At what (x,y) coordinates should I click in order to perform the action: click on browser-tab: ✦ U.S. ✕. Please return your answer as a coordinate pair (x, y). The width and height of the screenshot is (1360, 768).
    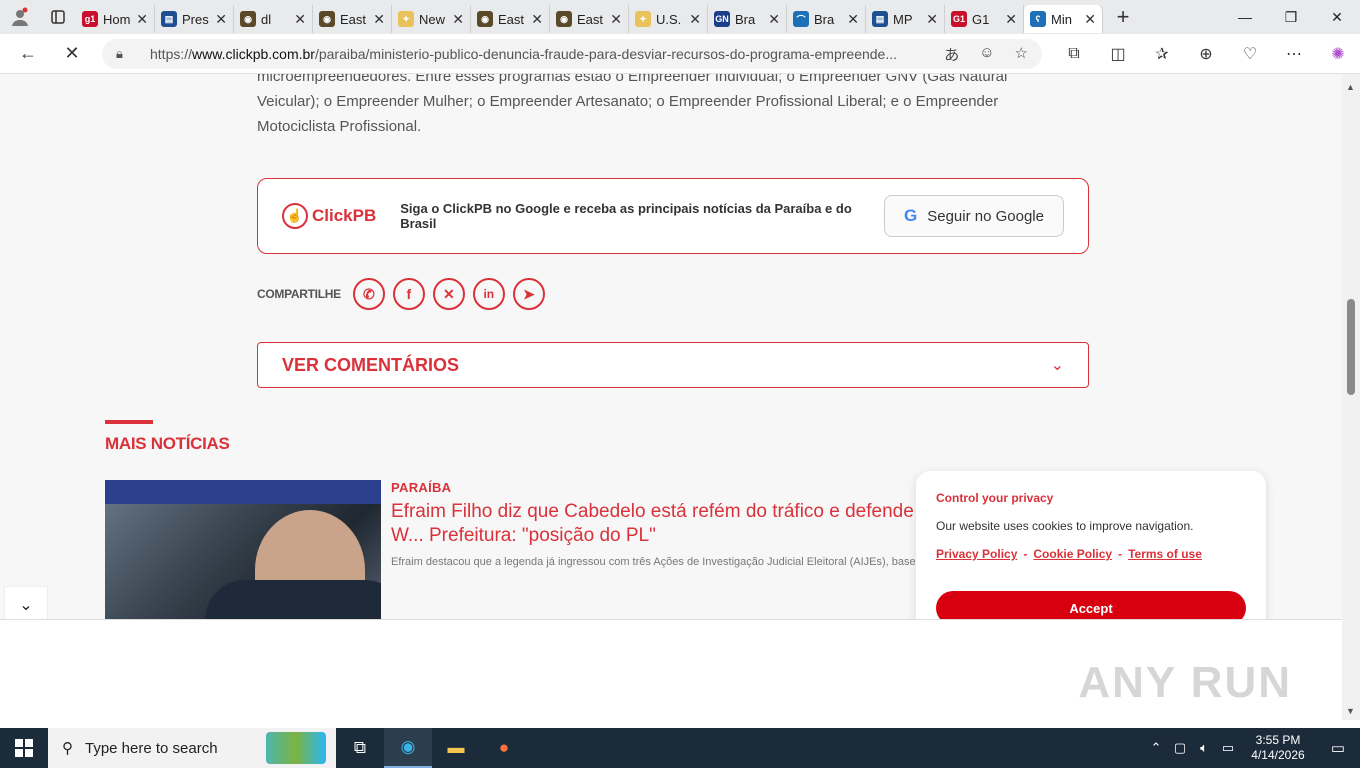
    Looking at the image, I should click on (668, 19).